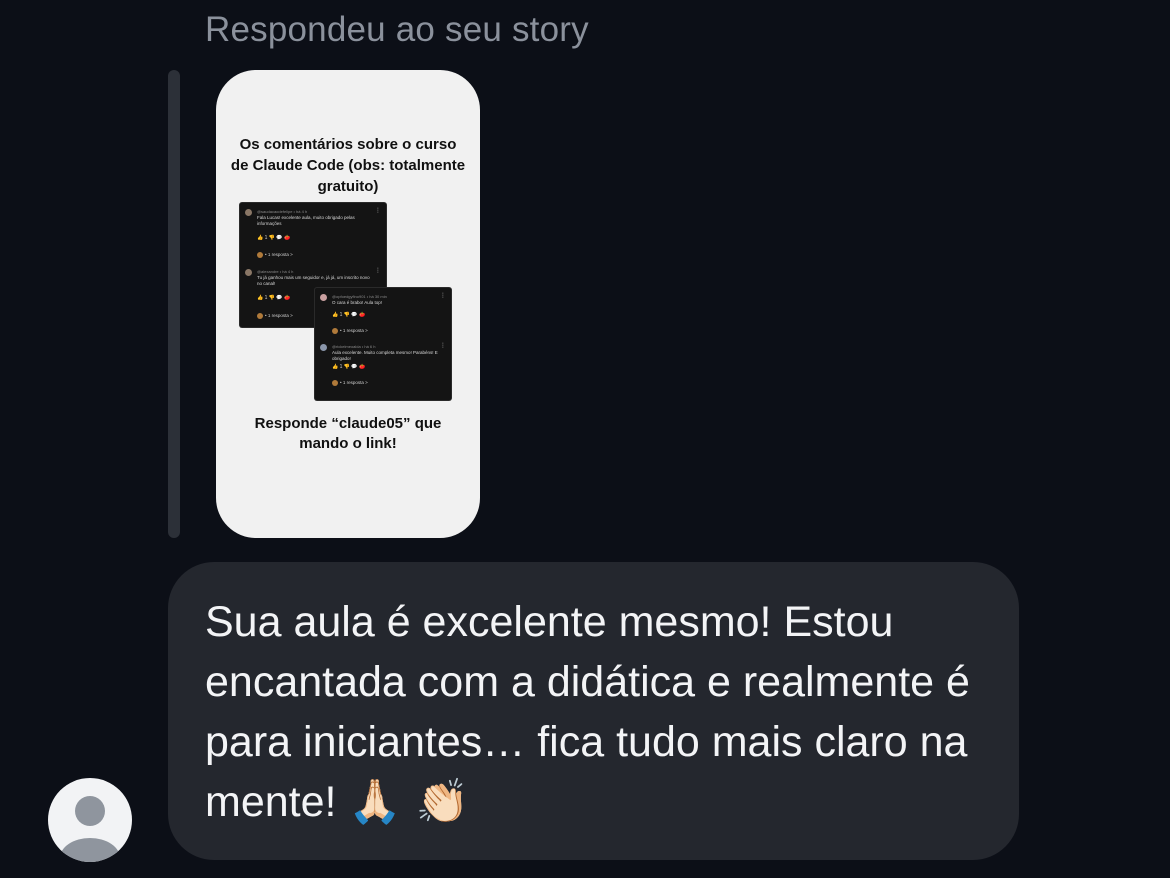  What do you see at coordinates (348, 433) in the screenshot?
I see `story-cta: Responde “claude05” que mando o link!` at bounding box center [348, 433].